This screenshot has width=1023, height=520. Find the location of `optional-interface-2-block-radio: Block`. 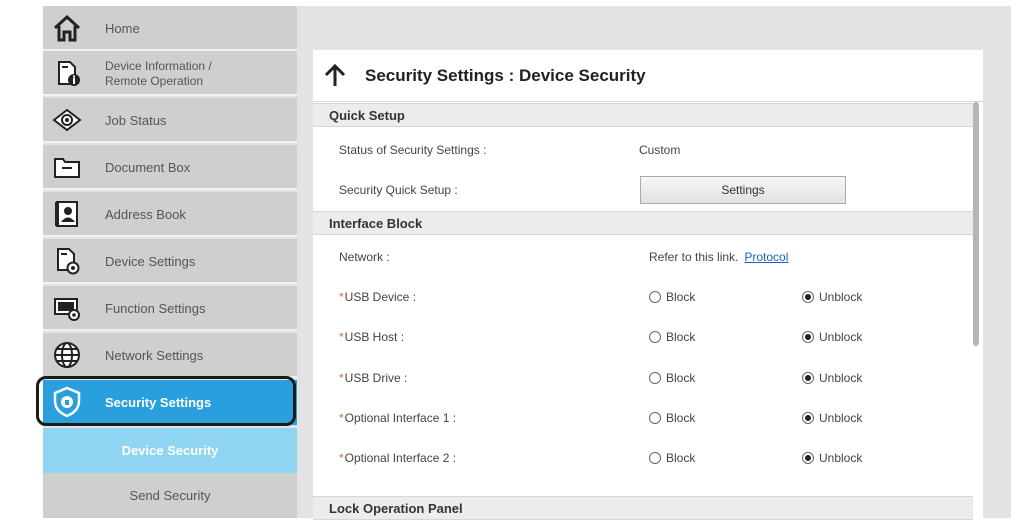

optional-interface-2-block-radio: Block is located at coordinates (672, 458).